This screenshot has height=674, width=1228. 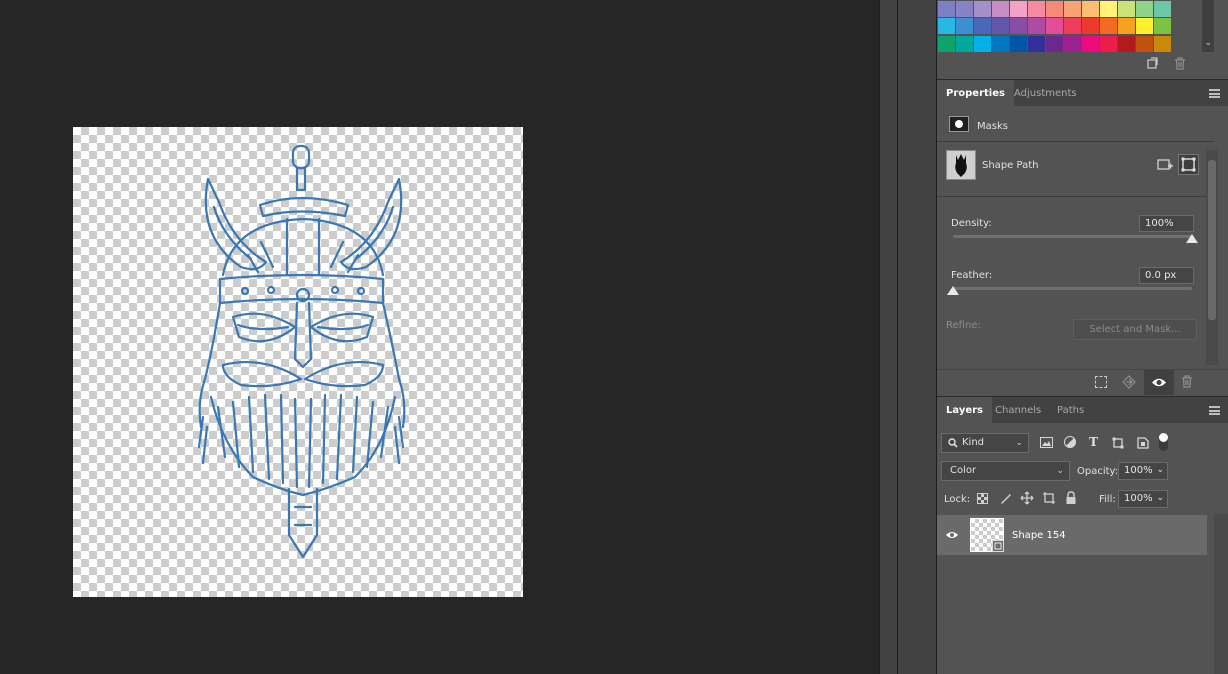 What do you see at coordinates (1188, 164) in the screenshot?
I see `vector-mask-icon` at bounding box center [1188, 164].